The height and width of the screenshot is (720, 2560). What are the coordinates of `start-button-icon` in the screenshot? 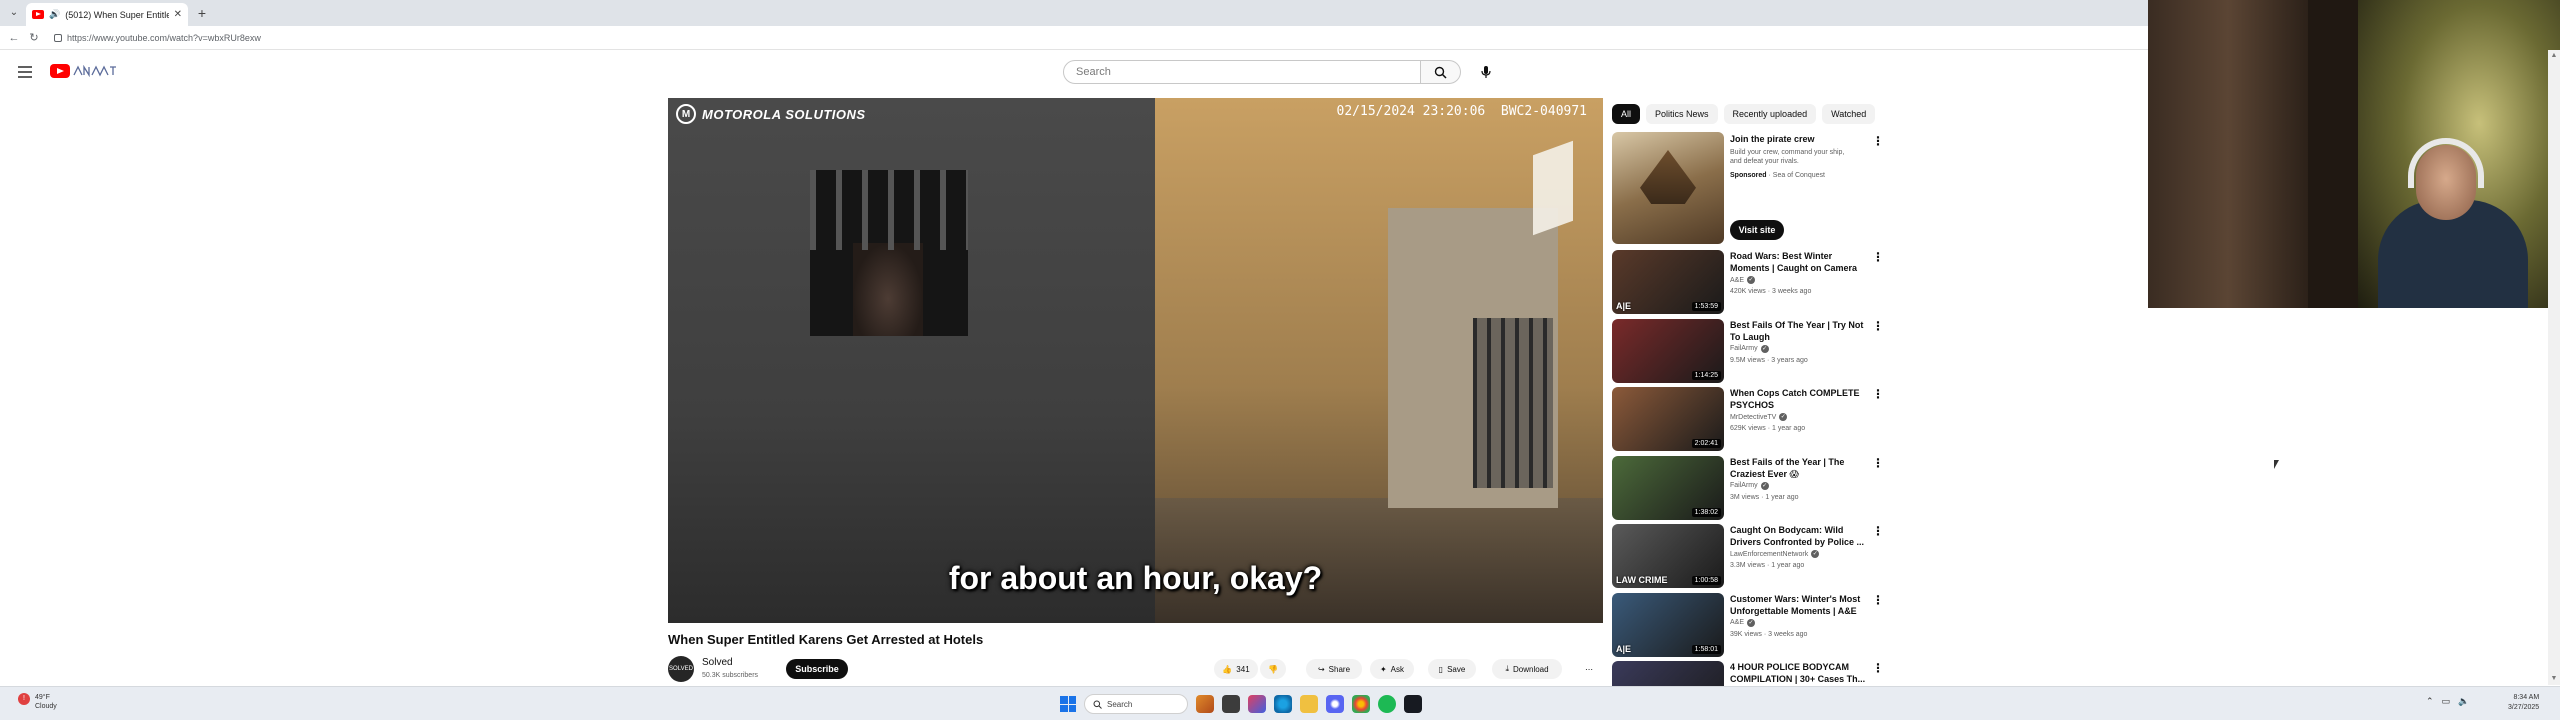 It's located at (1068, 704).